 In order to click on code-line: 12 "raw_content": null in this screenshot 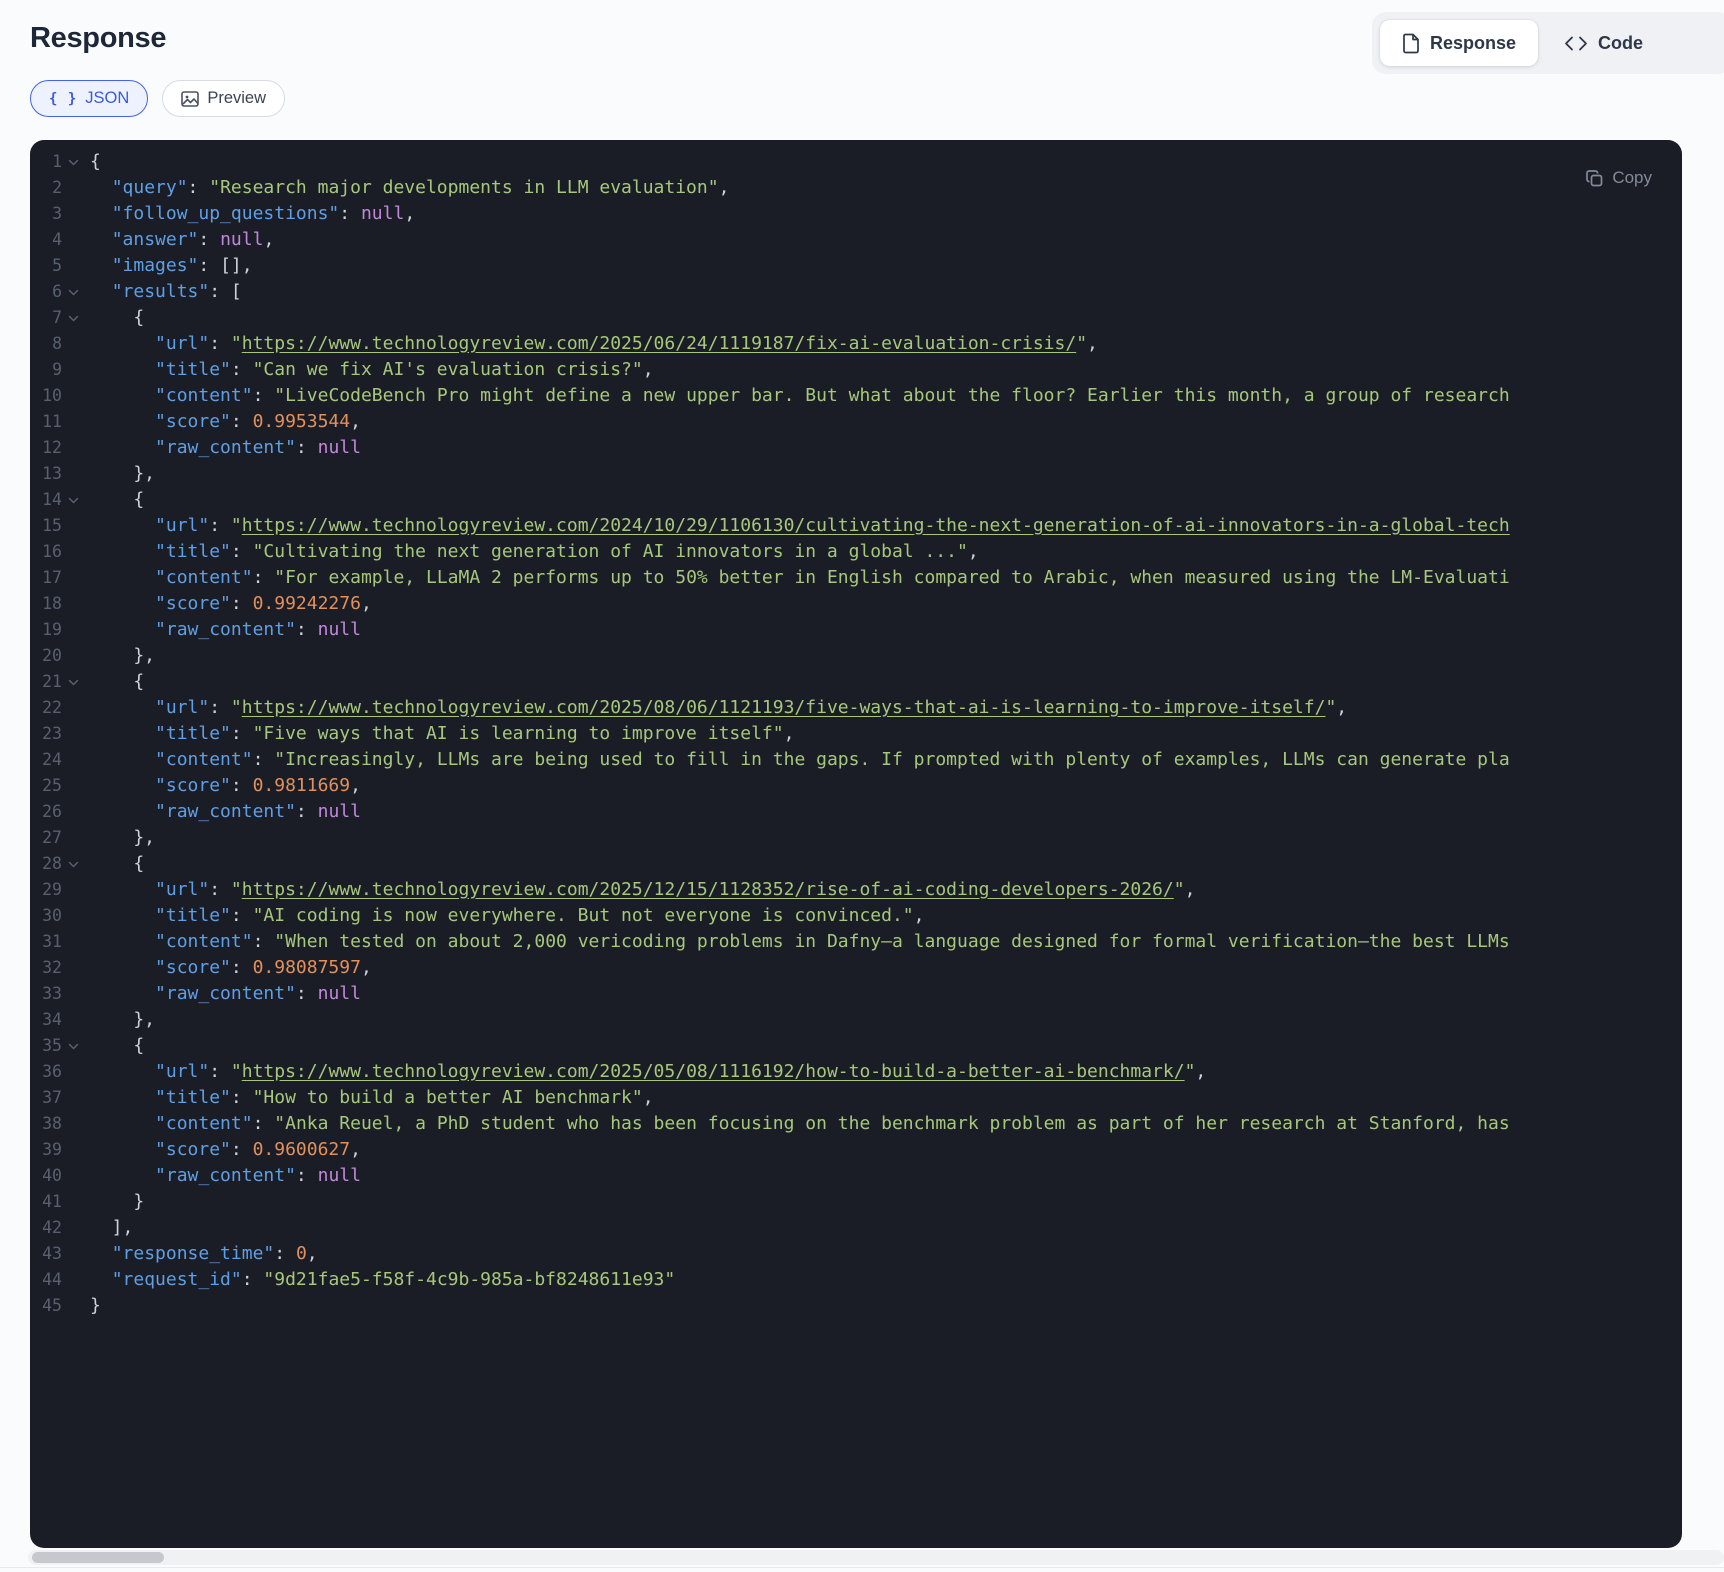, I will do `click(860, 448)`.